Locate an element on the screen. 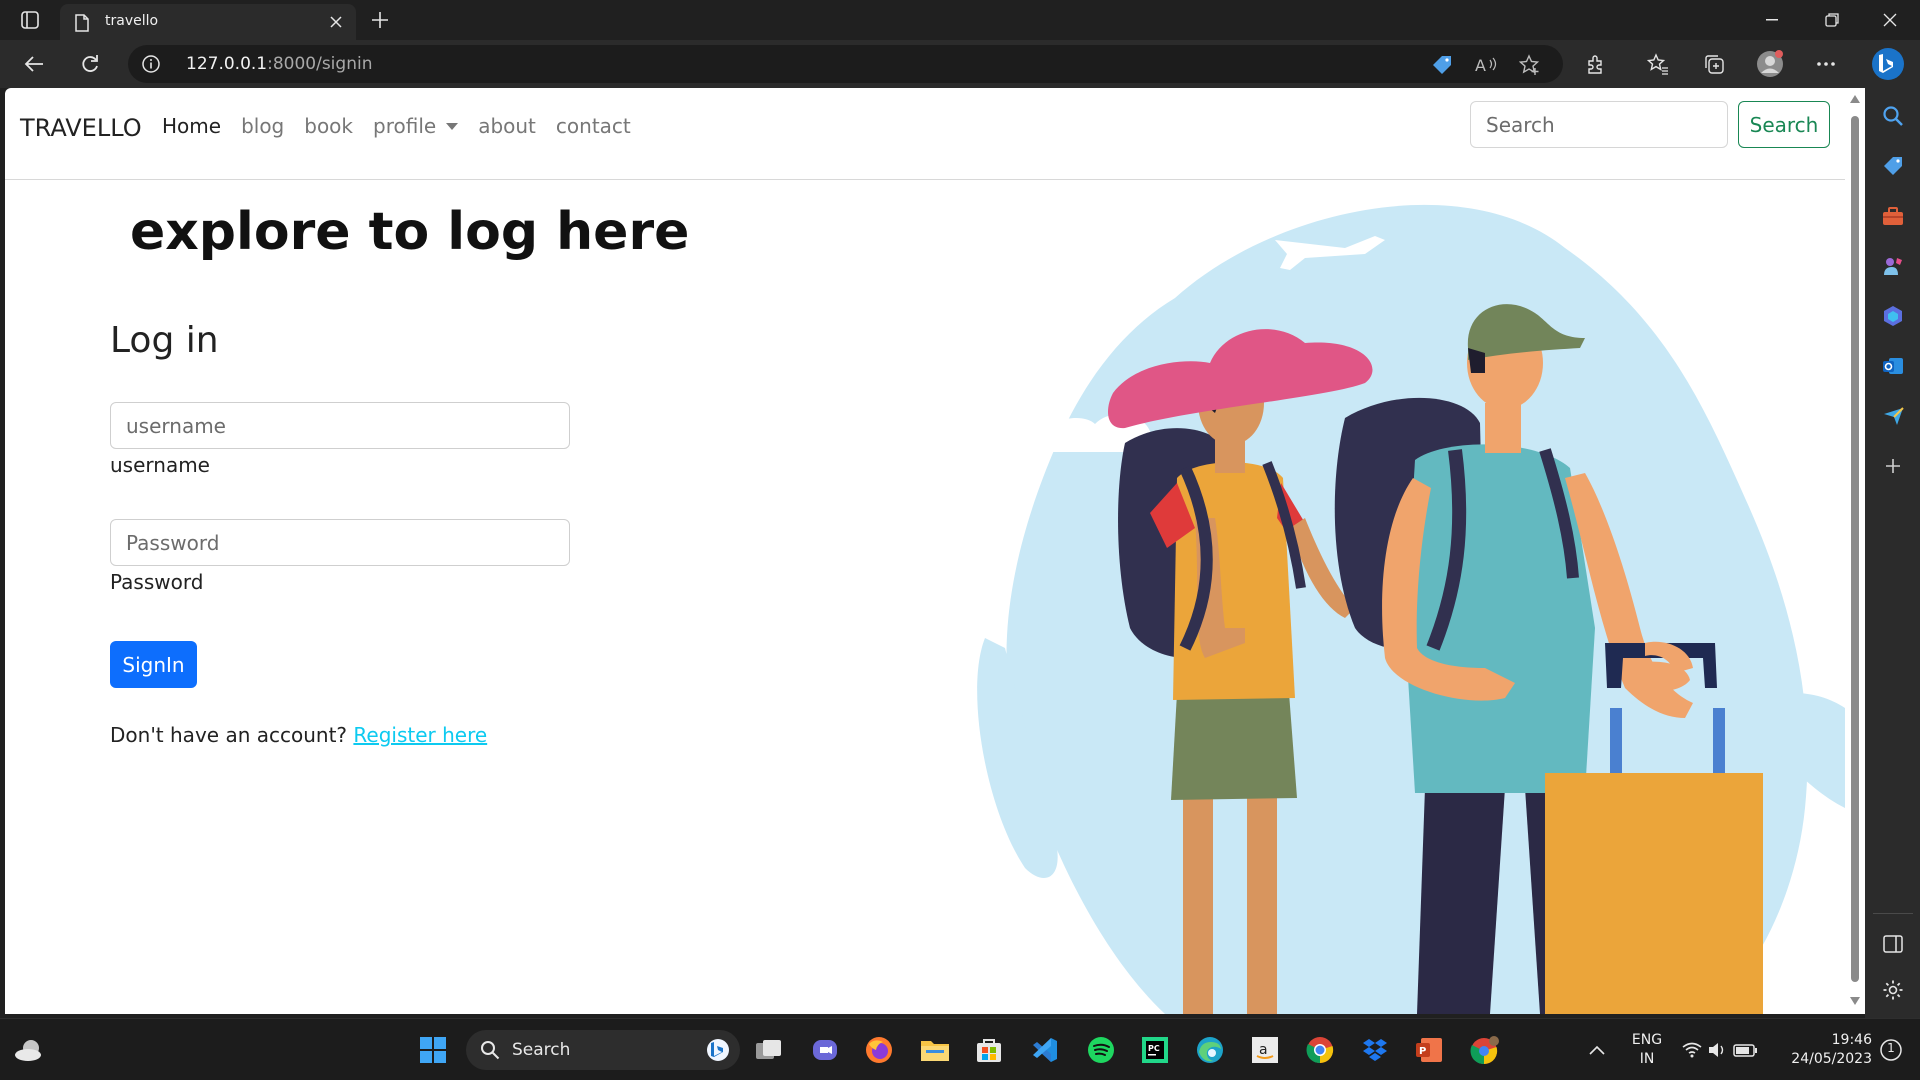 Image resolution: width=1920 pixels, height=1080 pixels. add-favorite-icon is located at coordinates (1530, 65).